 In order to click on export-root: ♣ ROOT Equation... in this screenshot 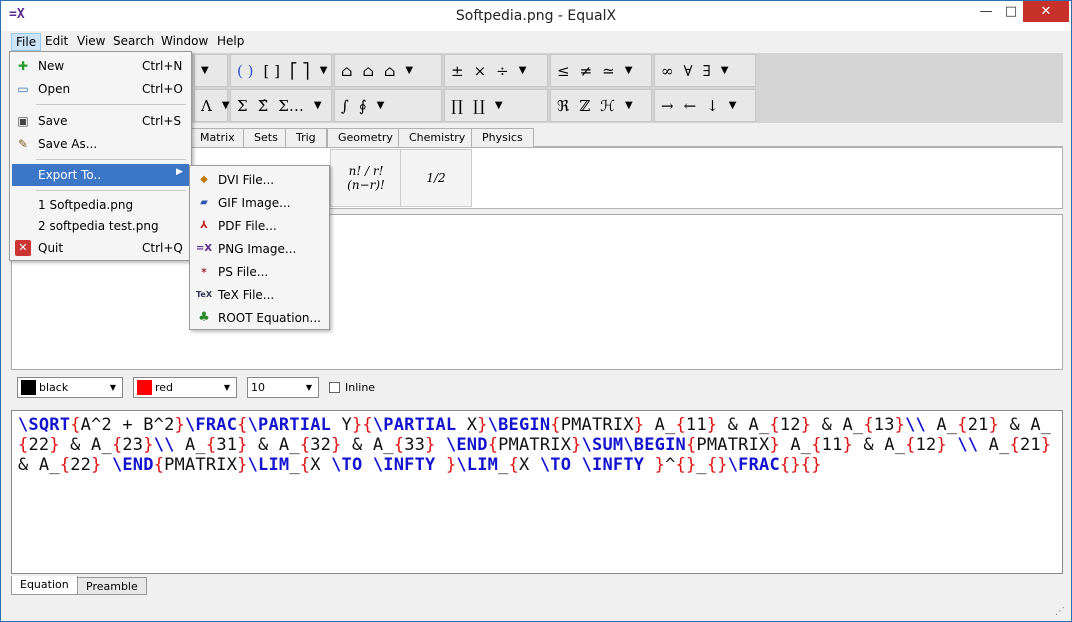, I will do `click(259, 318)`.